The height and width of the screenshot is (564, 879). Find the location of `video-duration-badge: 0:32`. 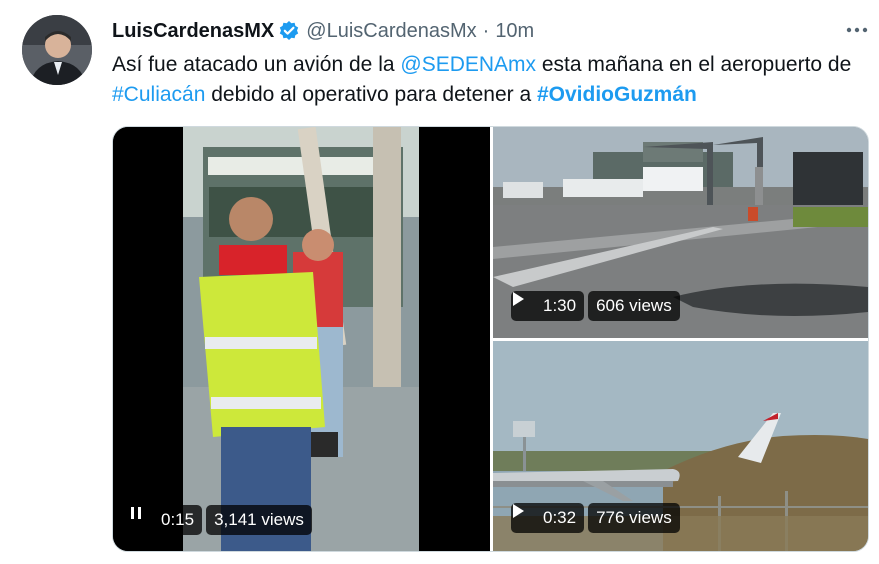

video-duration-badge: 0:32 is located at coordinates (548, 518).